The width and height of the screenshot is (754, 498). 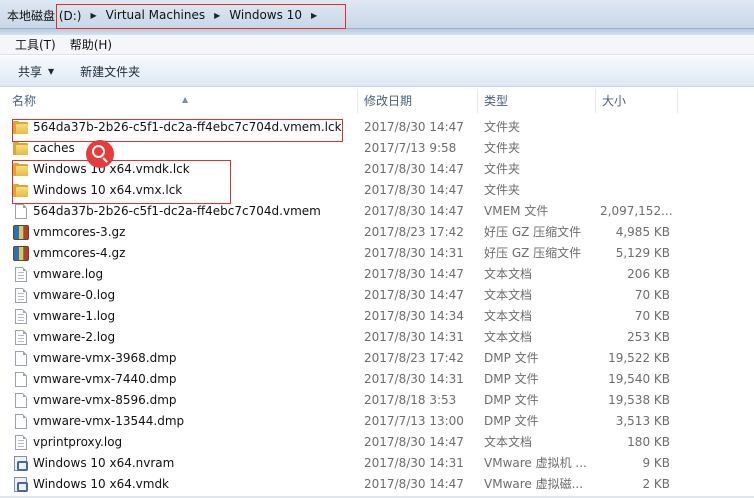 I want to click on new-folder-button: 新建文件夹, so click(x=110, y=71).